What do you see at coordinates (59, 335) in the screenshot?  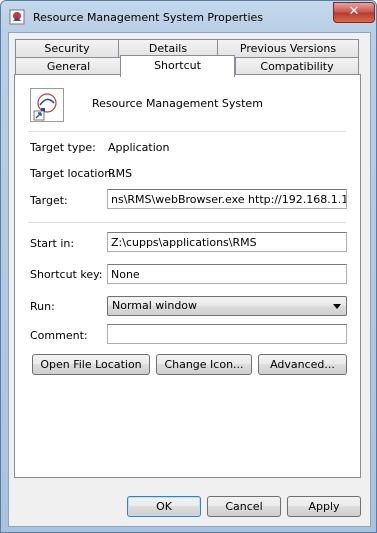 I see `comment-label: Comment:` at bounding box center [59, 335].